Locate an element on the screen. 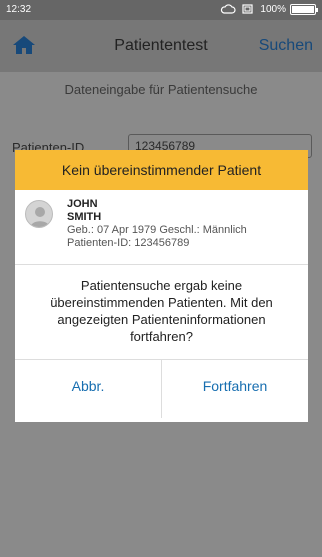  sync-icon is located at coordinates (248, 9).